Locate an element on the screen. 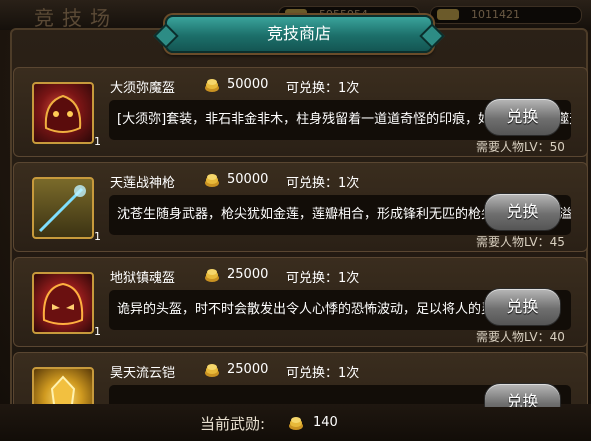  shop-title-plaque: 竞技商店 is located at coordinates (299, 34).